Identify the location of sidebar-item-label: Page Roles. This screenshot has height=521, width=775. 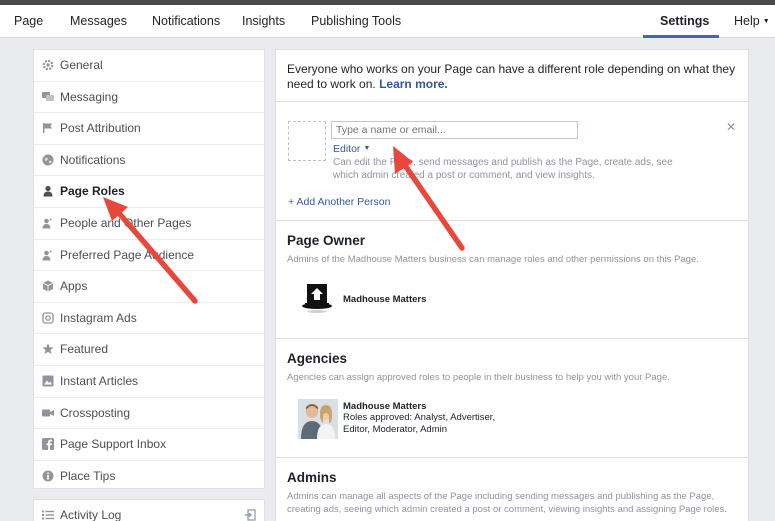
(92, 191).